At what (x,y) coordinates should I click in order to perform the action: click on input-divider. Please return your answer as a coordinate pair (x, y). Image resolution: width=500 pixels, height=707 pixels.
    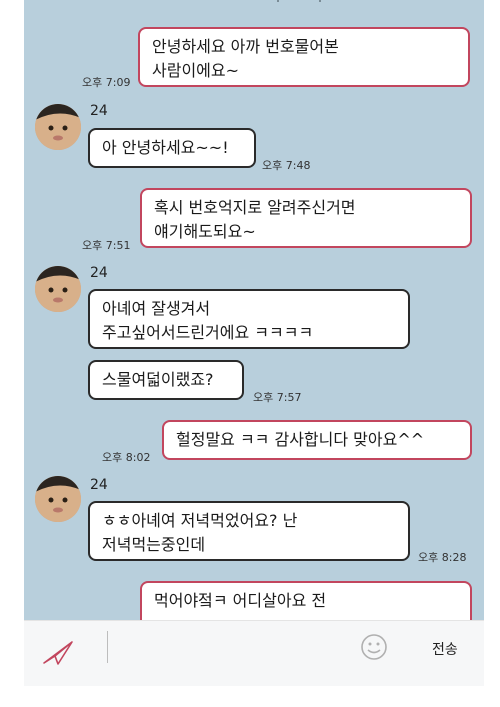
    Looking at the image, I should click on (107, 647).